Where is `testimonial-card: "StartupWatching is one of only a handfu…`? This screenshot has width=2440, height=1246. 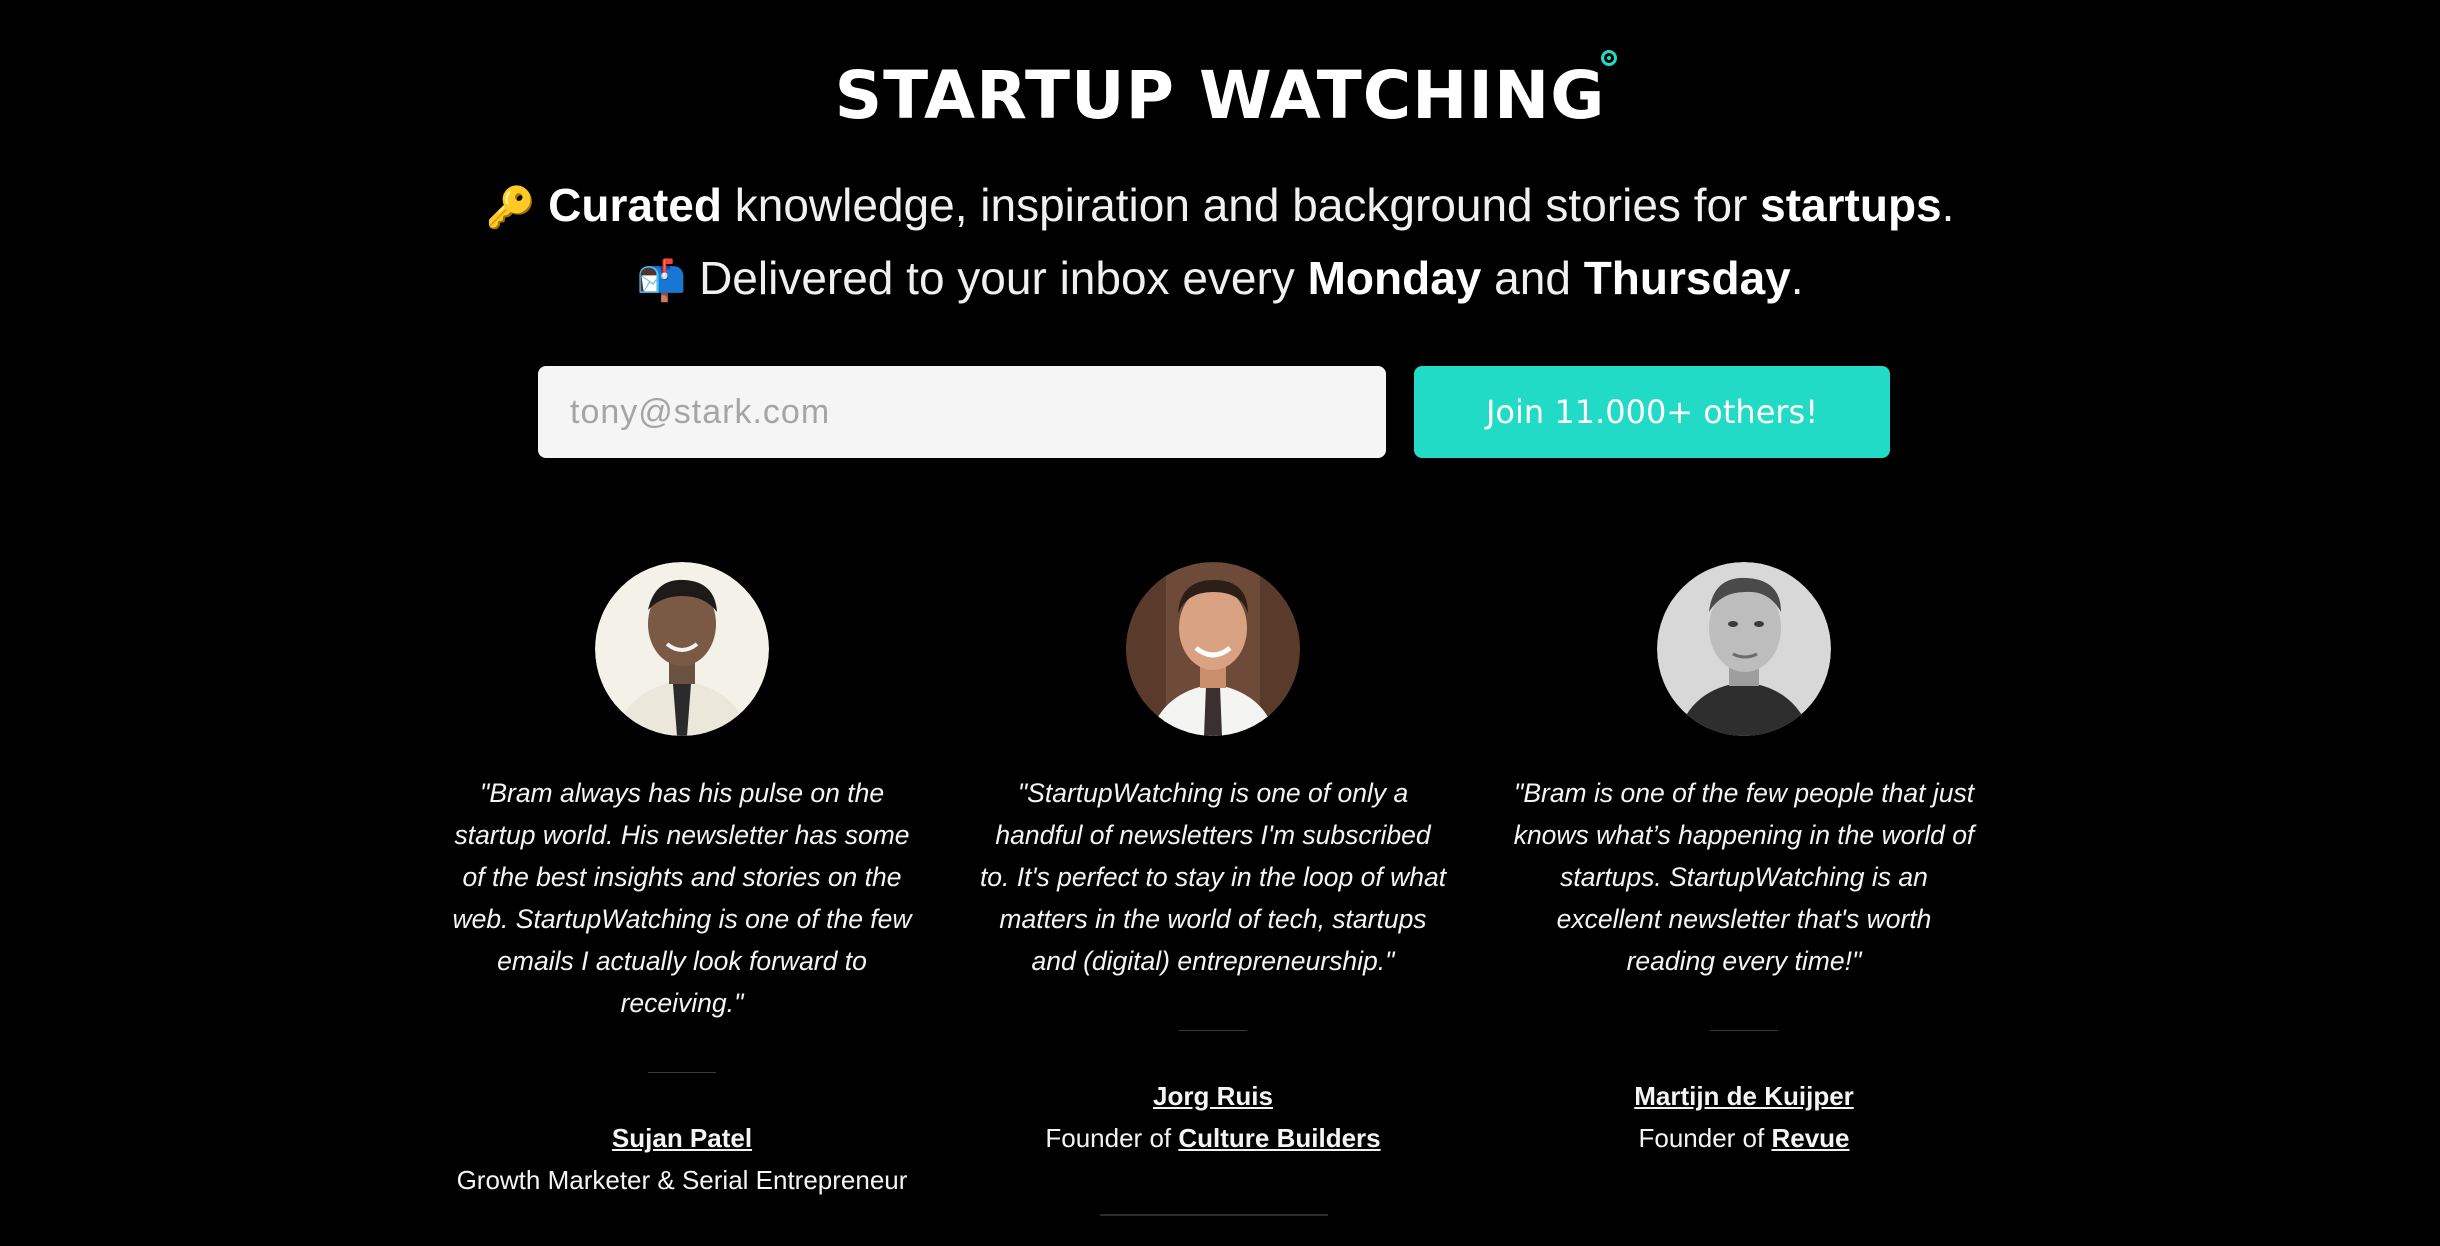 testimonial-card: "StartupWatching is one of only a handfu… is located at coordinates (1213, 860).